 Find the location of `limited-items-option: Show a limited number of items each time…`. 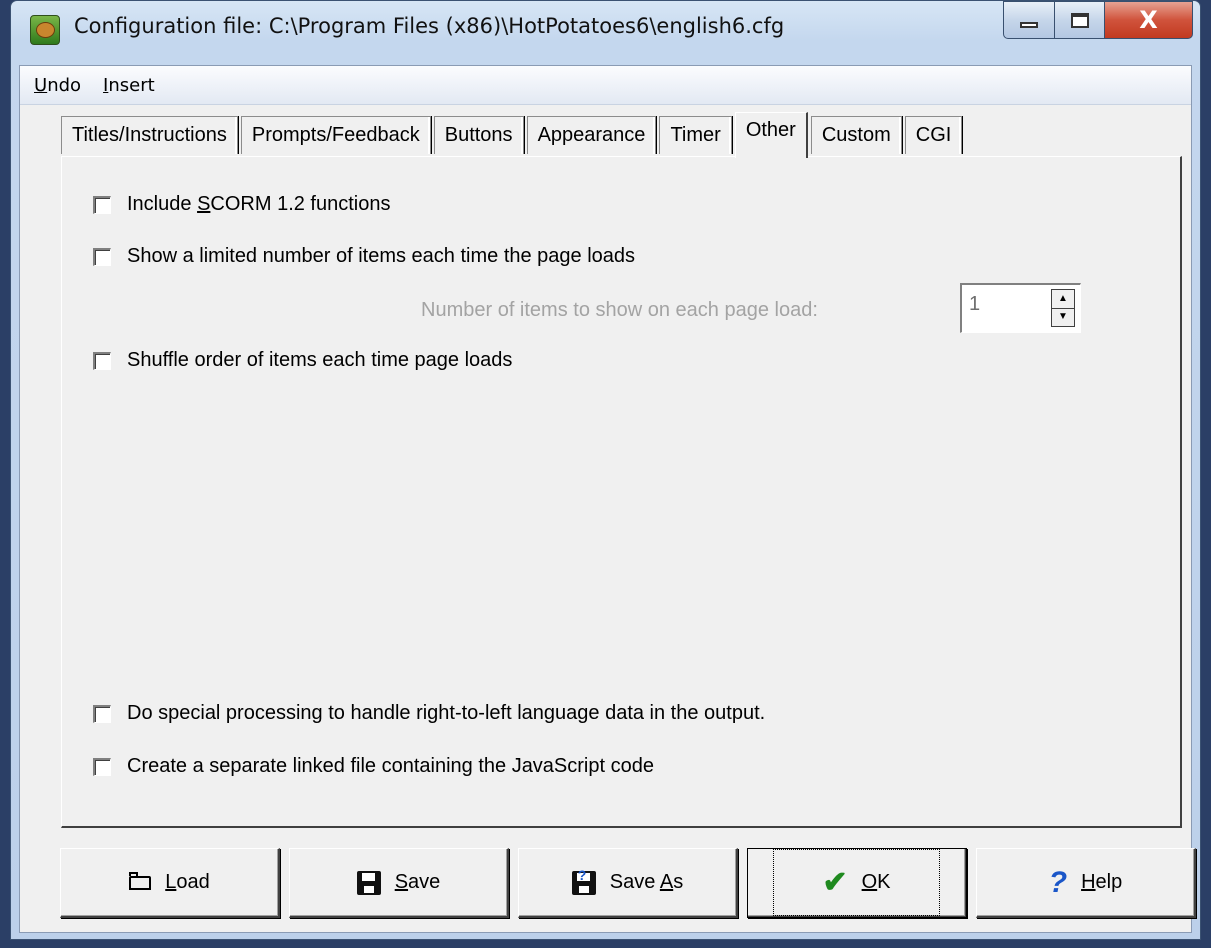

limited-items-option: Show a limited number of items each time… is located at coordinates (364, 256).